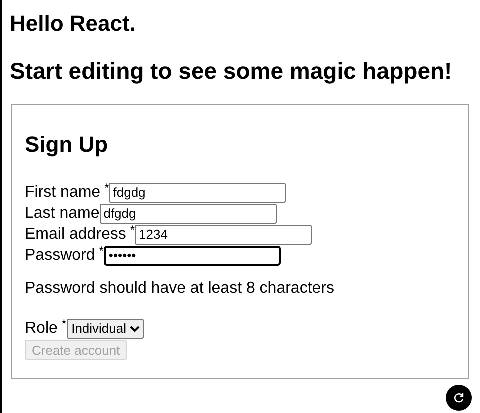  I want to click on validation-message: Password should have at least 8 characters, so click(180, 289).